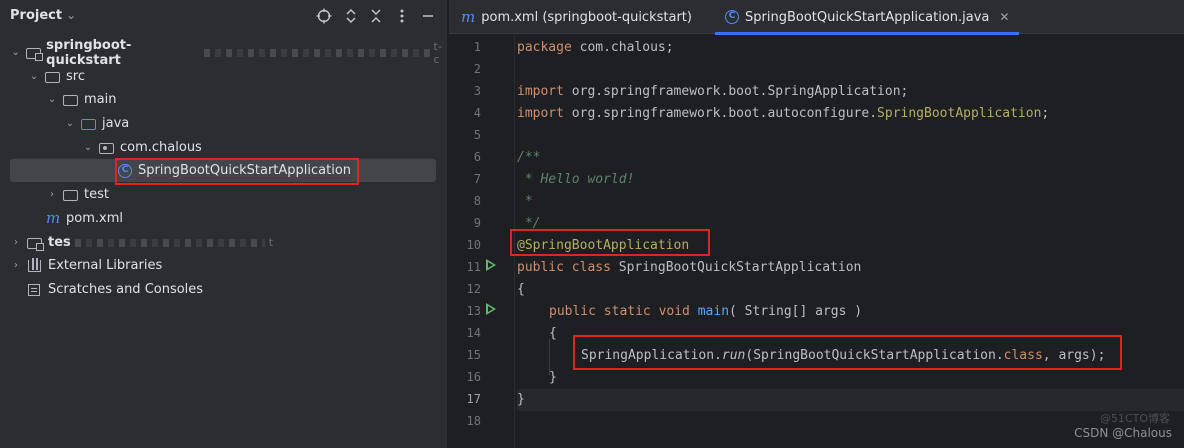 This screenshot has width=1184, height=448. What do you see at coordinates (402, 16) in the screenshot?
I see `more-icon` at bounding box center [402, 16].